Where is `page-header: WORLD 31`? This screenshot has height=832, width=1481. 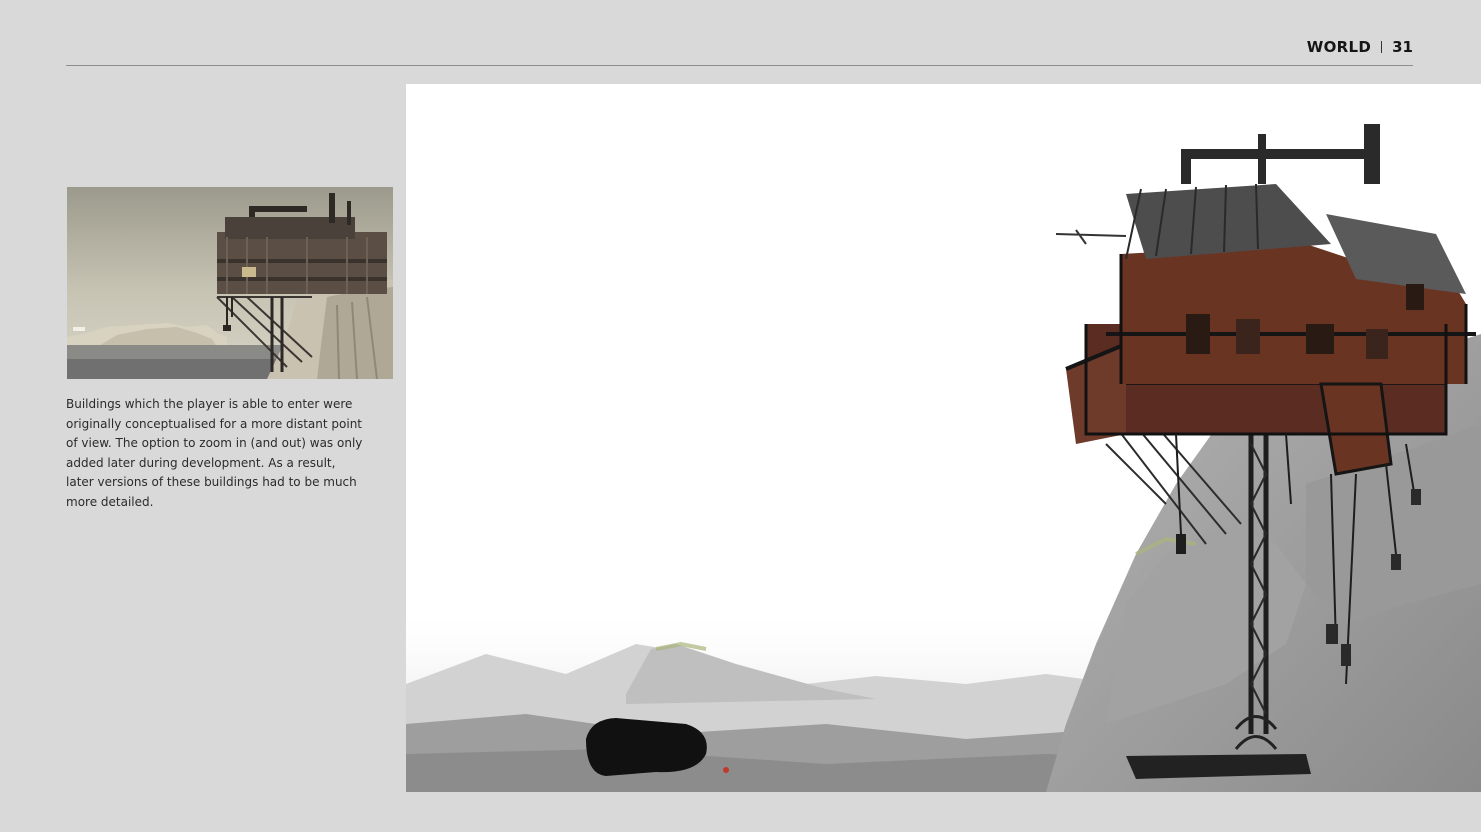 page-header: WORLD 31 is located at coordinates (1360, 47).